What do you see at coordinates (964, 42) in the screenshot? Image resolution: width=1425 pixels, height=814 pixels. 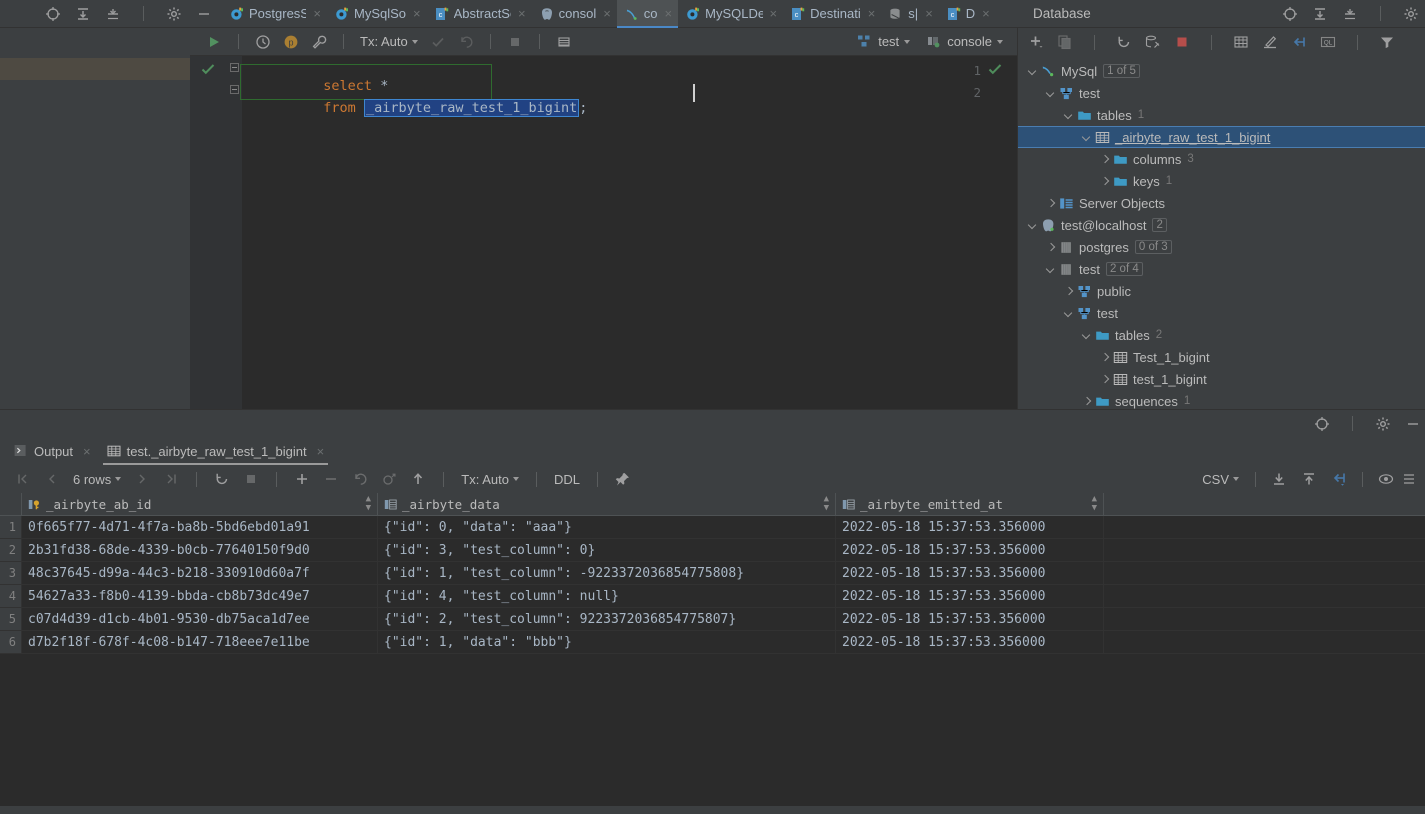 I see `session-chip: console` at bounding box center [964, 42].